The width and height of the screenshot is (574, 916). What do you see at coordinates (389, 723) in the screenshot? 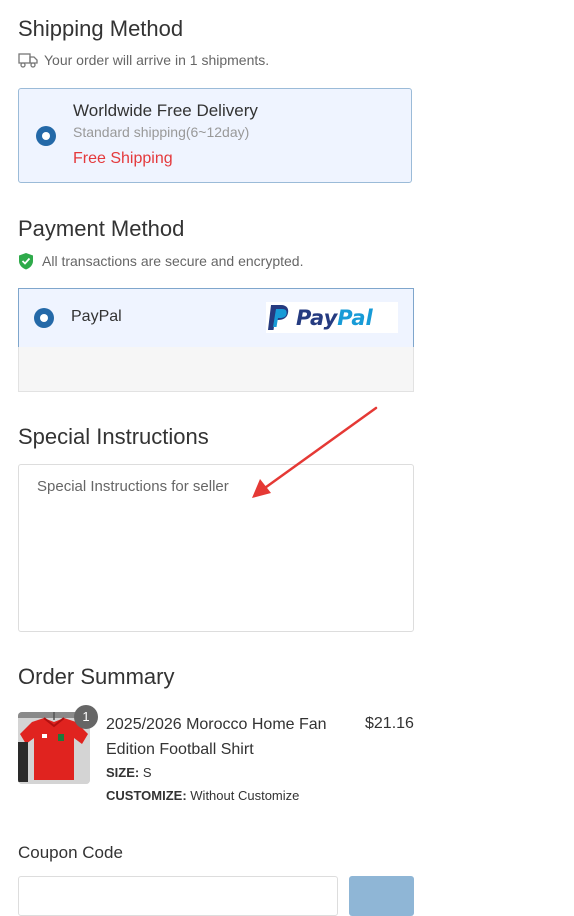
I see `product-price: $21.16` at bounding box center [389, 723].